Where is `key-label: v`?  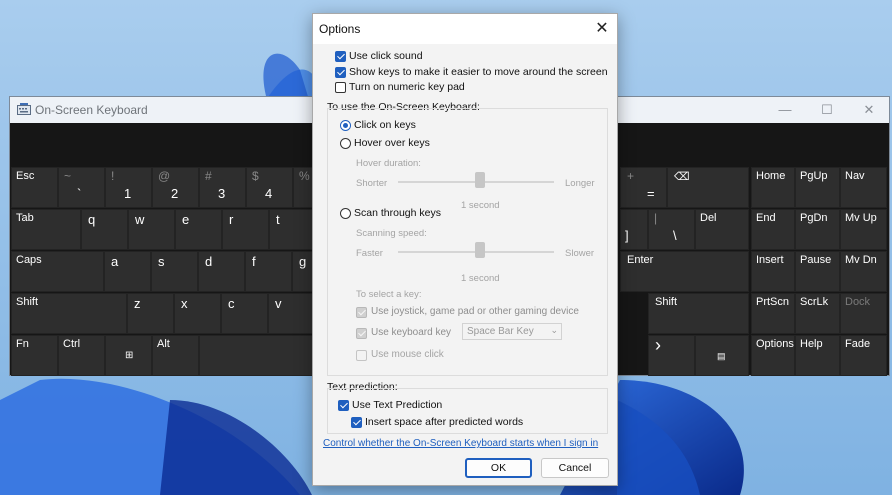
key-label: v is located at coordinates (278, 303).